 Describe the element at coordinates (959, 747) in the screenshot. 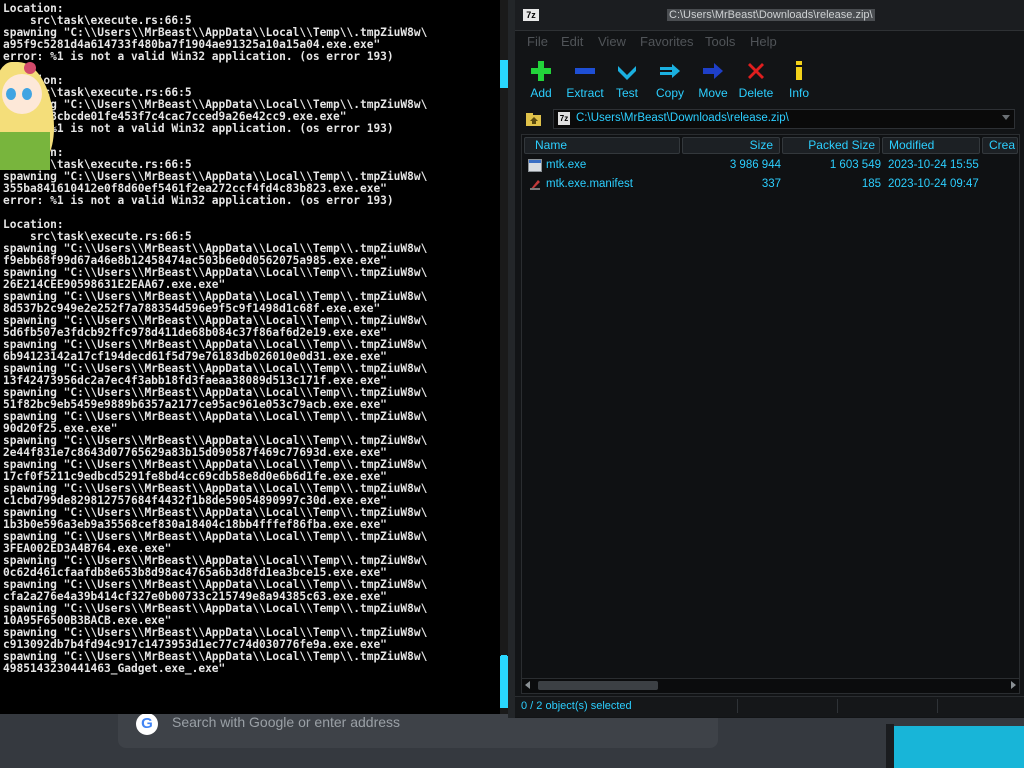

I see `background-panel` at that location.